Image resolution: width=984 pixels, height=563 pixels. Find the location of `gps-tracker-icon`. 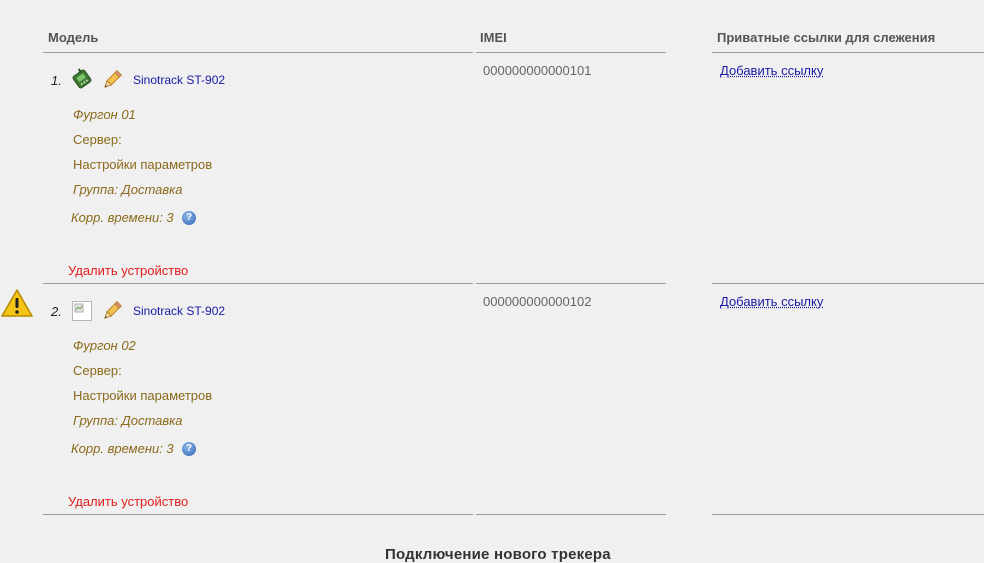

gps-tracker-icon is located at coordinates (82, 79).